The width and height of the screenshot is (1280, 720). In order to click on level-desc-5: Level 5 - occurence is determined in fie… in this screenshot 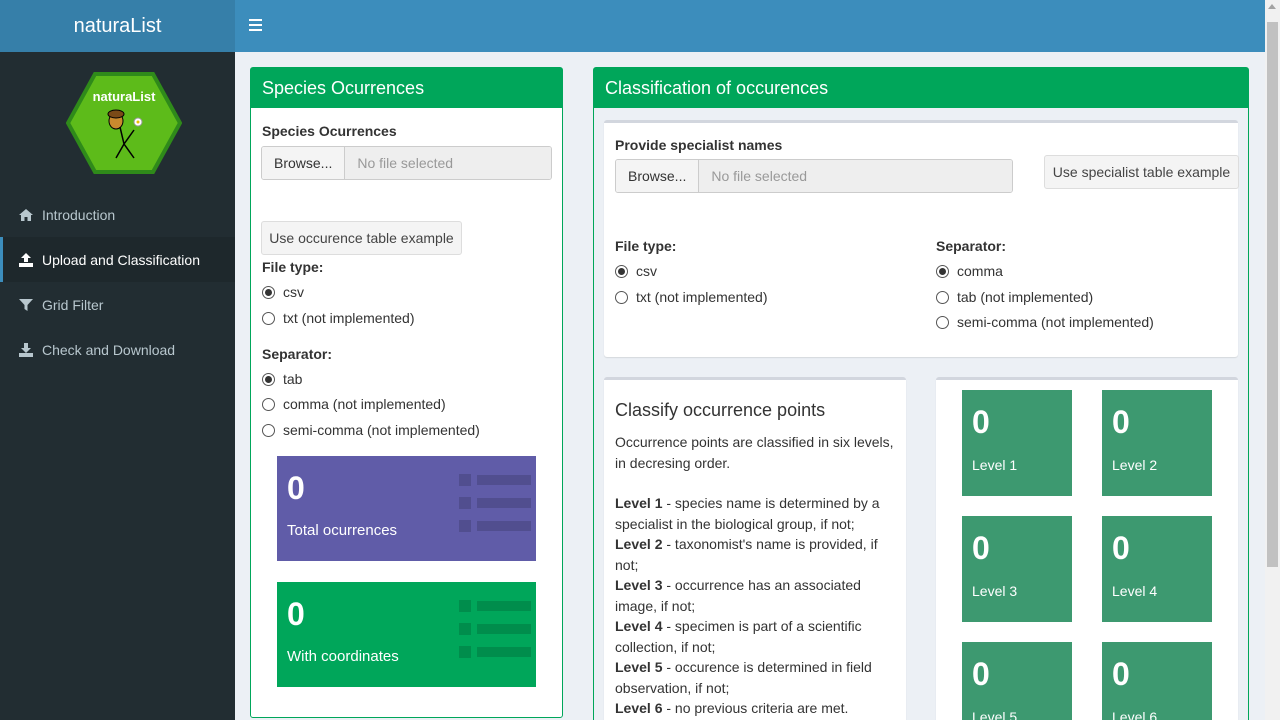, I will do `click(743, 677)`.